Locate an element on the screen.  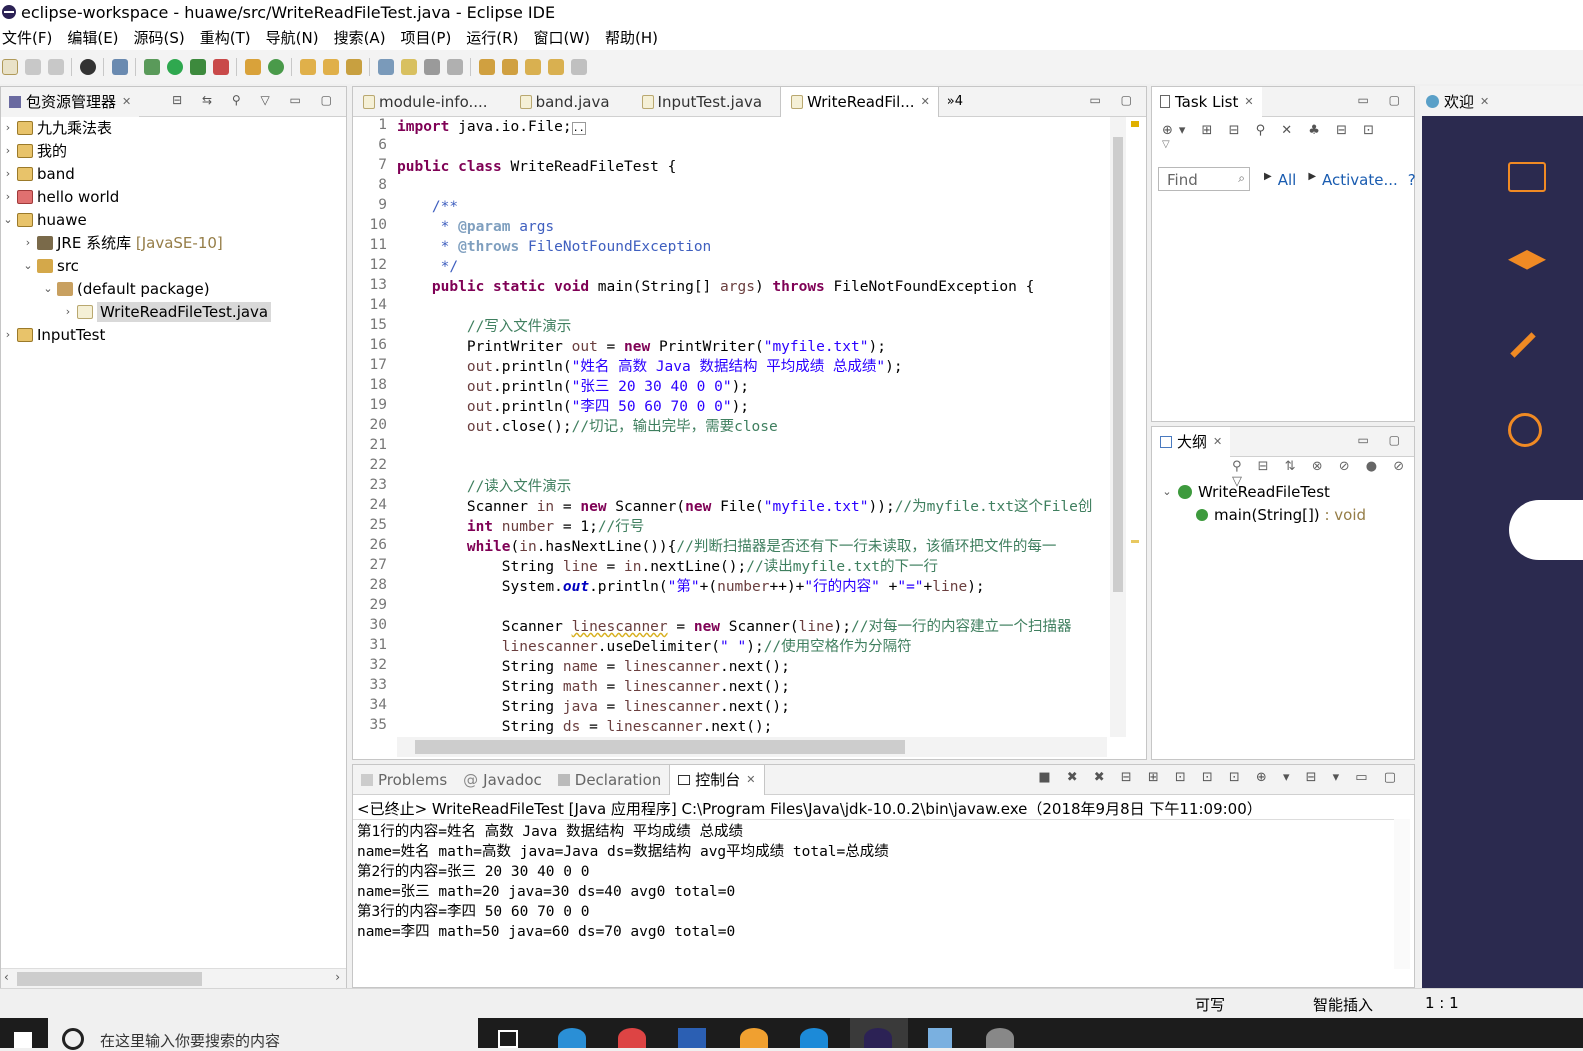
tab-problems: Problems is located at coordinates (404, 780).